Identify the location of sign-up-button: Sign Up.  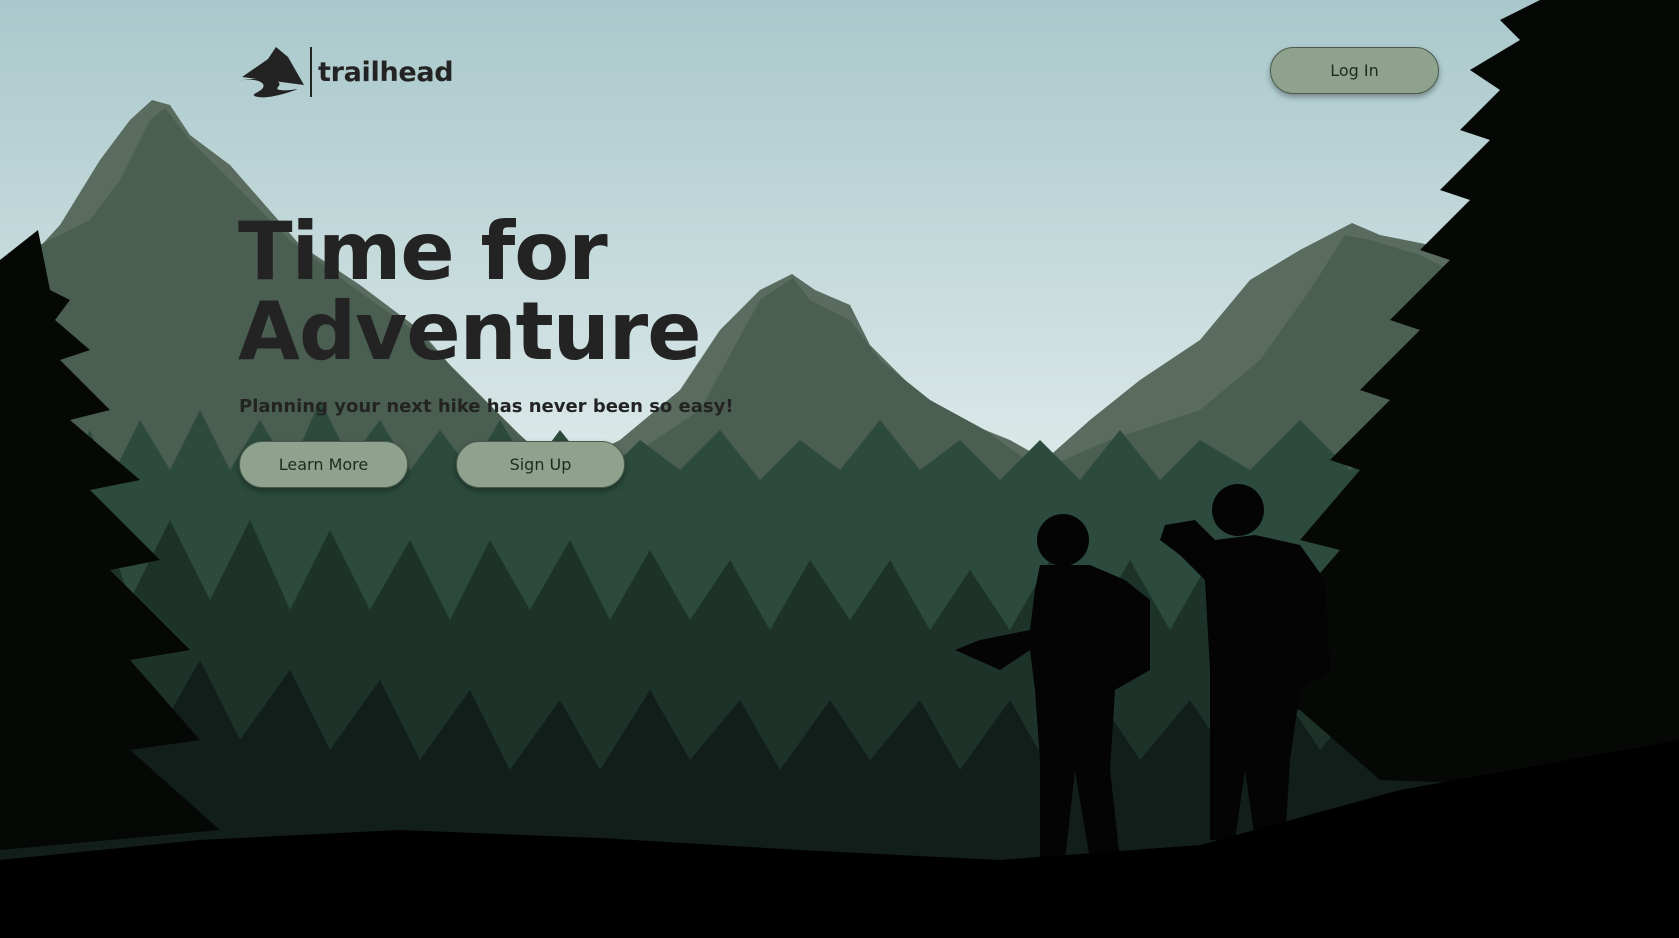
(540, 464).